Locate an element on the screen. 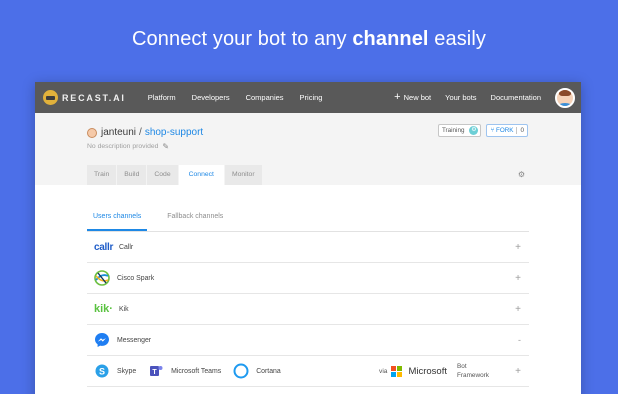 The image size is (618, 394). tab-build: Build is located at coordinates (132, 175).